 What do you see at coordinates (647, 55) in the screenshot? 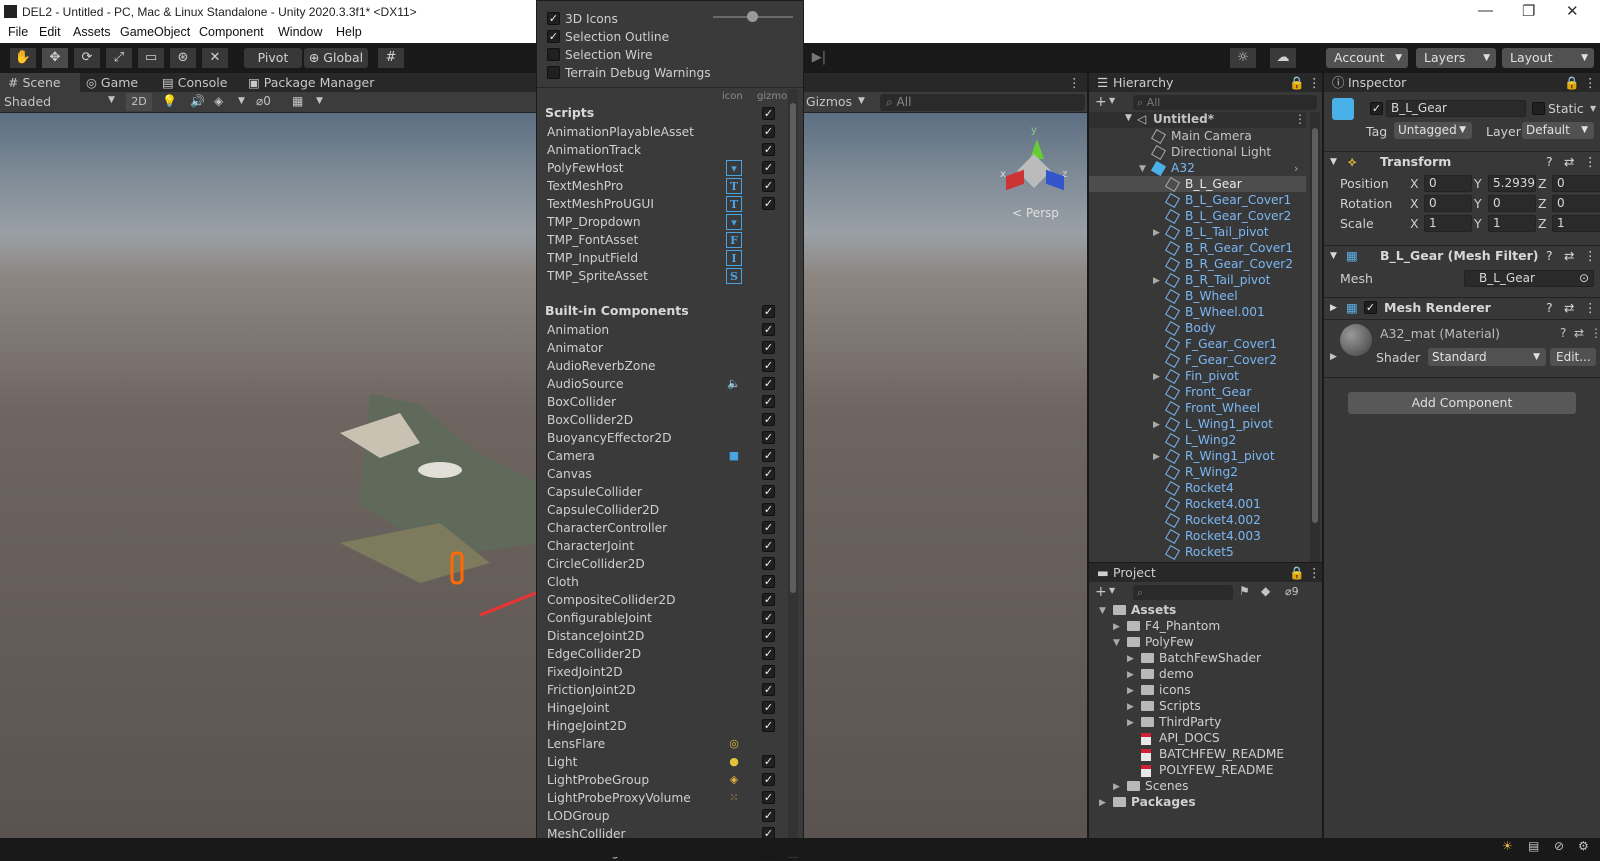
I see `gizmo-option-selection-wire: Selection Wire` at bounding box center [647, 55].